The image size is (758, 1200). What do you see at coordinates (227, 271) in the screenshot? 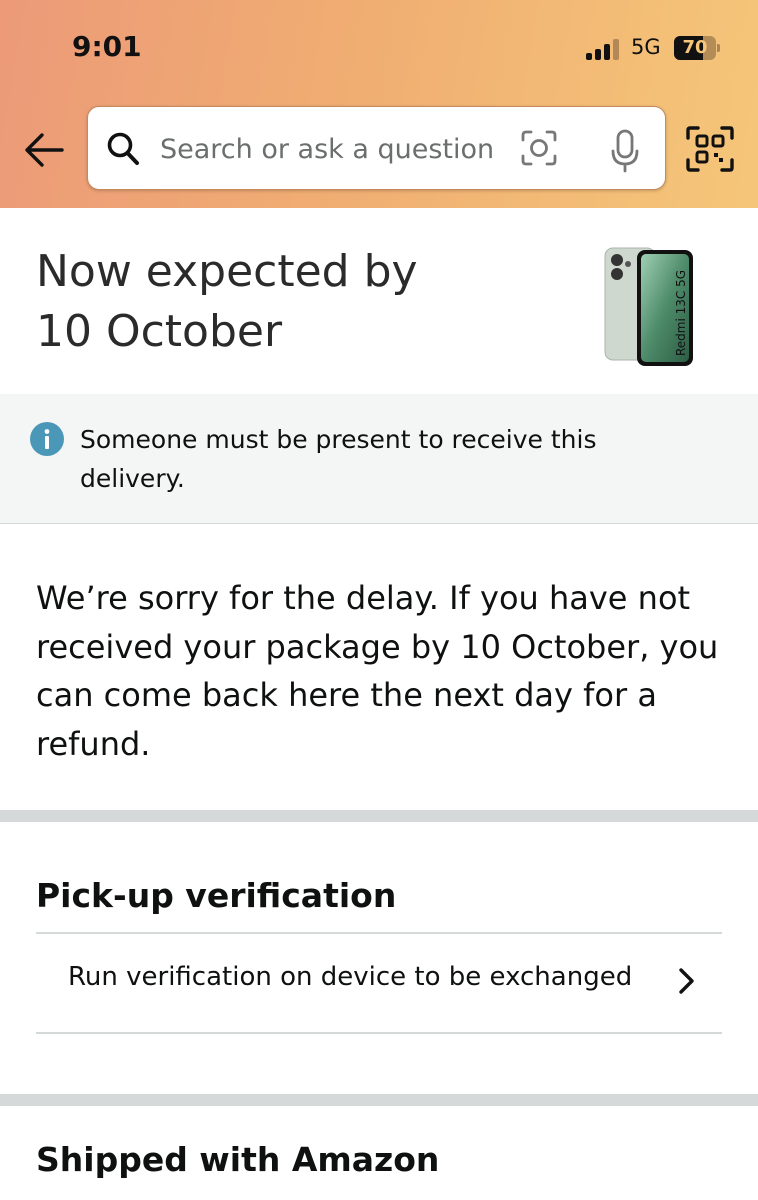
I see `eta-heading: Now expected by` at bounding box center [227, 271].